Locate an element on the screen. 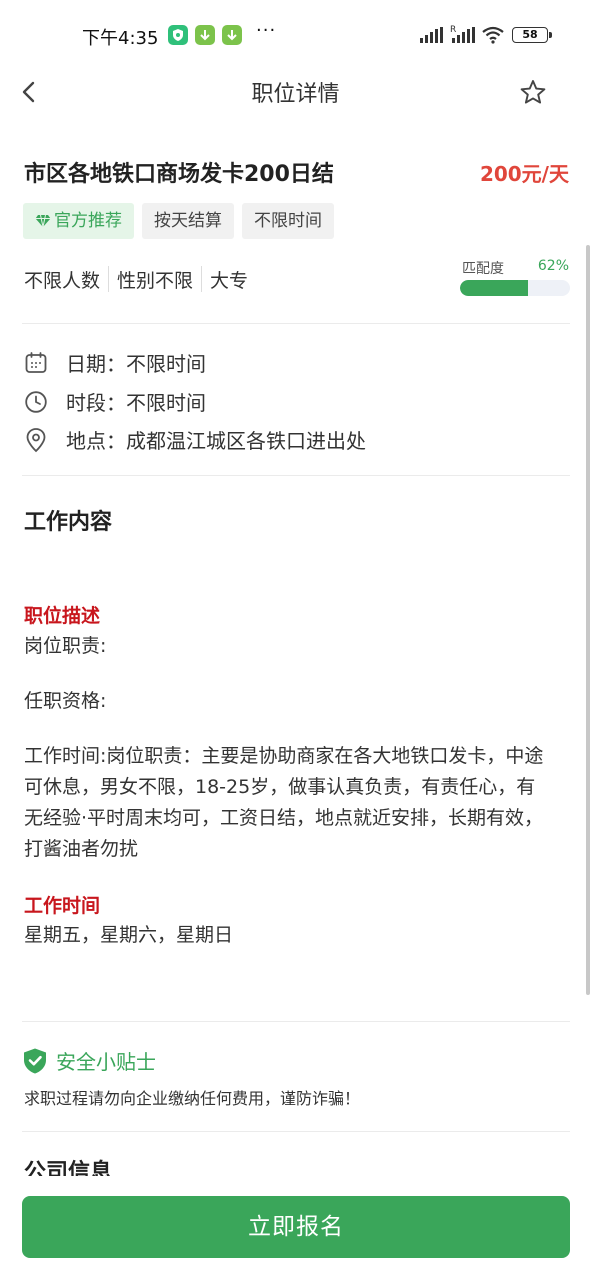  scrollbar-thumb is located at coordinates (588, 620).